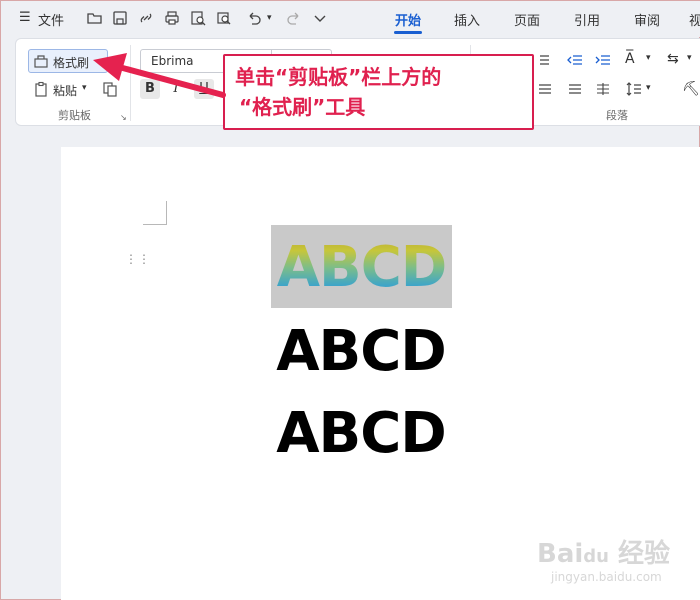 The width and height of the screenshot is (700, 600). What do you see at coordinates (95, 18) in the screenshot?
I see `open-folder-icon` at bounding box center [95, 18].